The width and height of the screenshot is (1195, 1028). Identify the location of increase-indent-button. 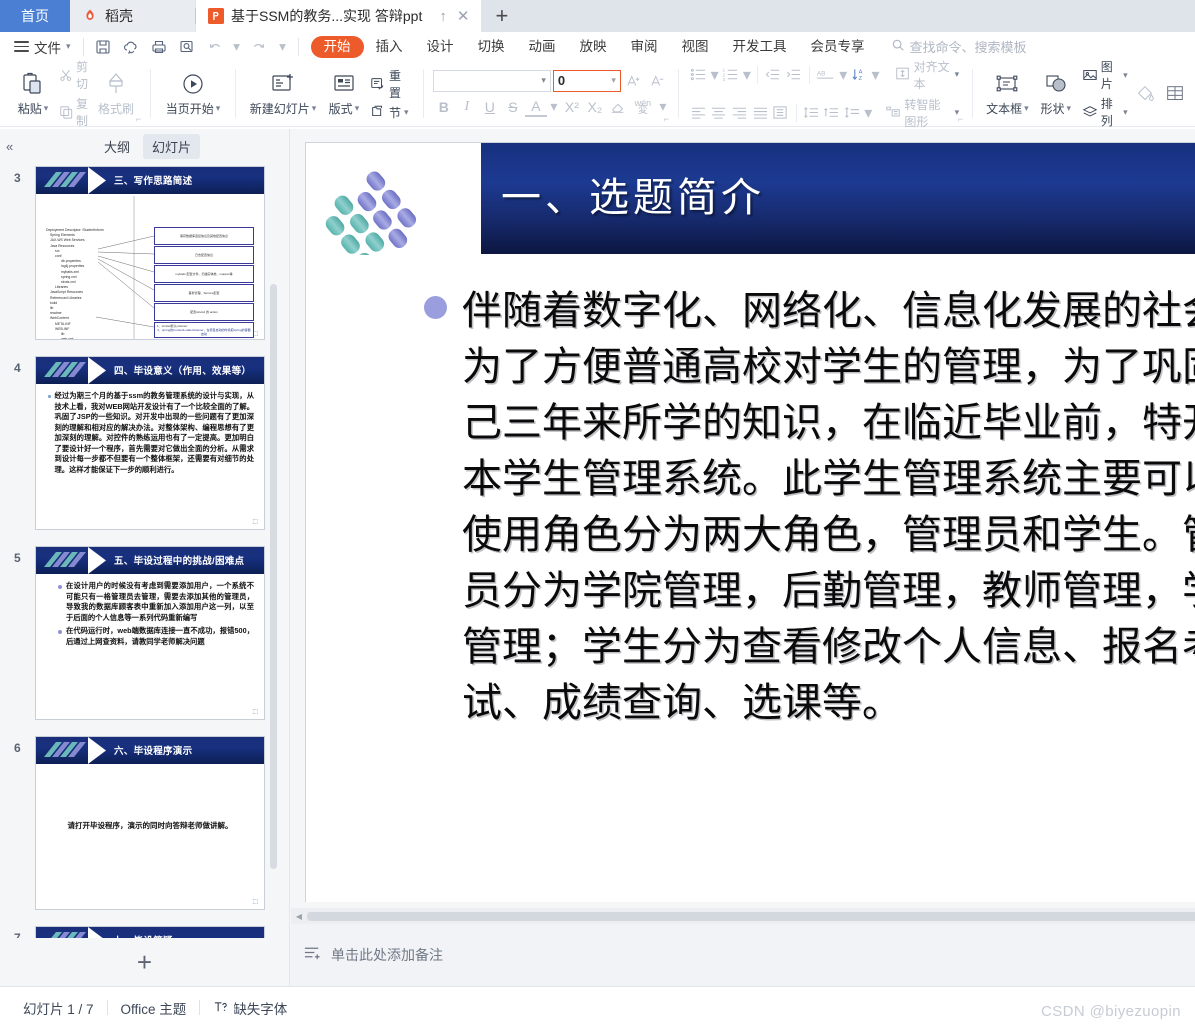
(794, 75).